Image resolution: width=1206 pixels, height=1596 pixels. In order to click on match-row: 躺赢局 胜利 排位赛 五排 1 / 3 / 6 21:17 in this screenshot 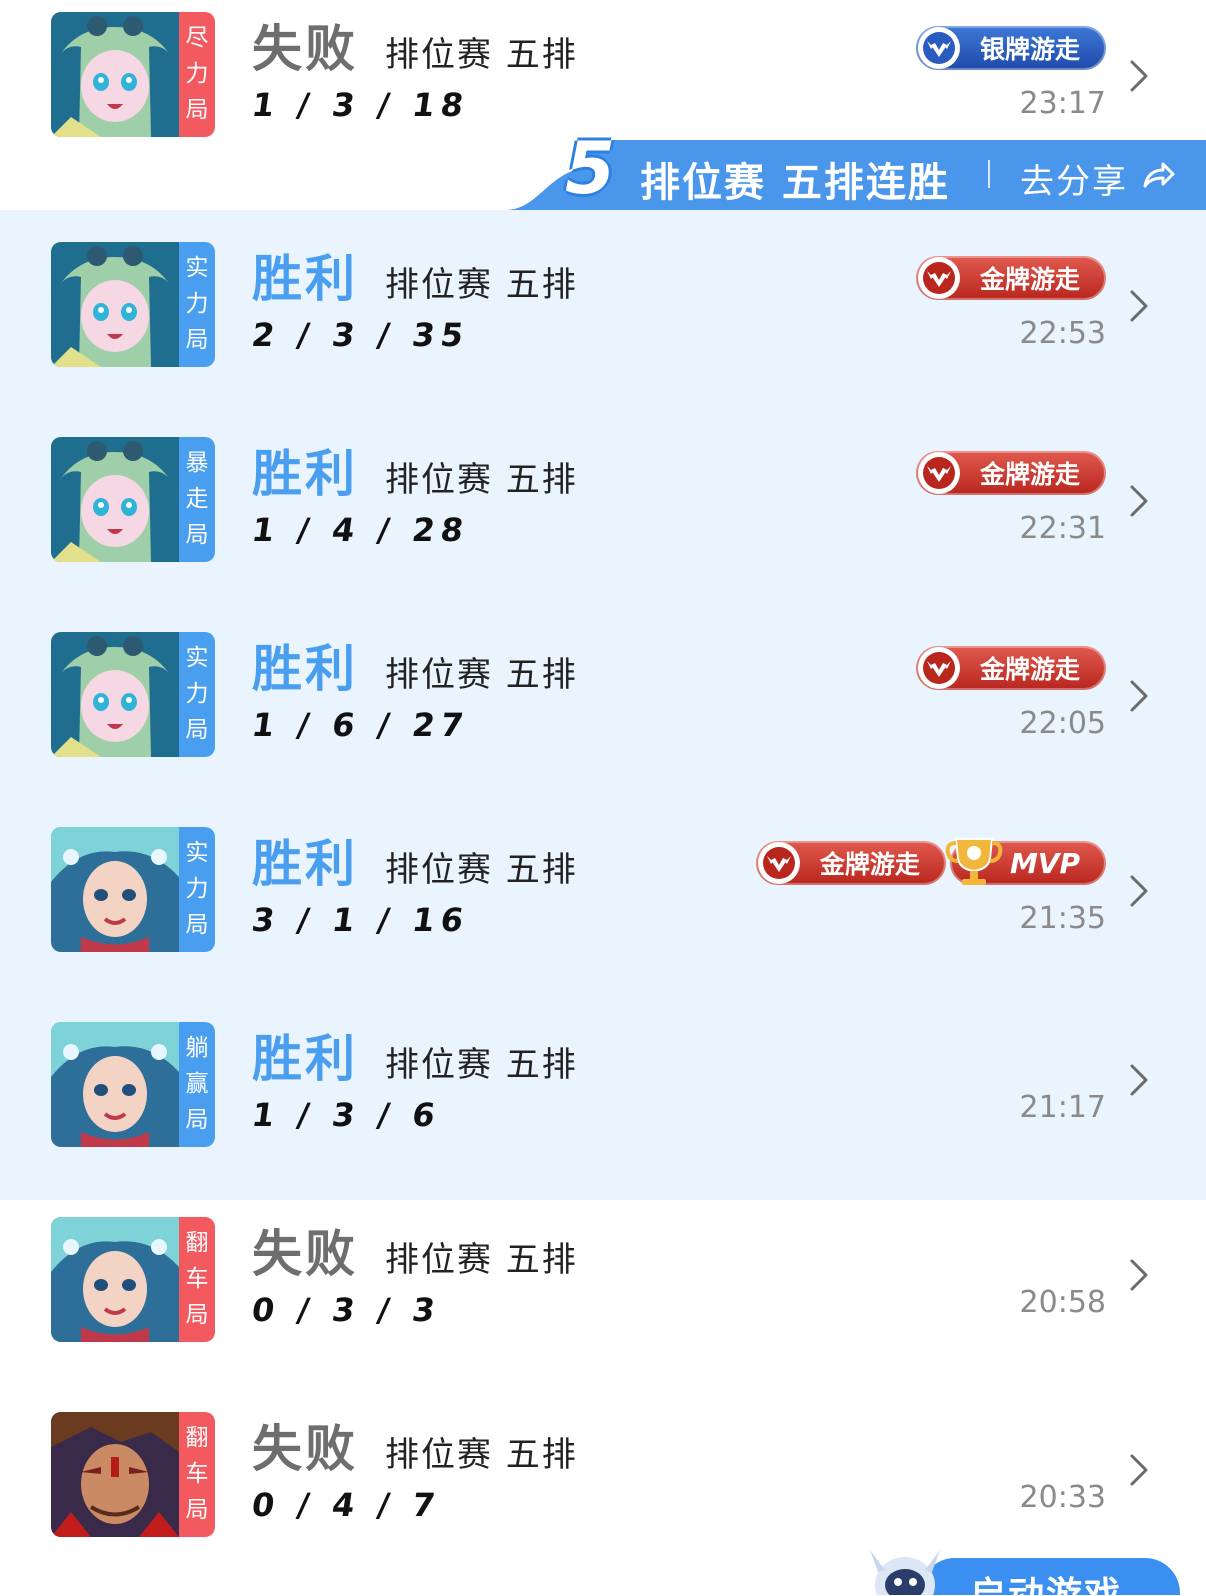, I will do `click(603, 1108)`.